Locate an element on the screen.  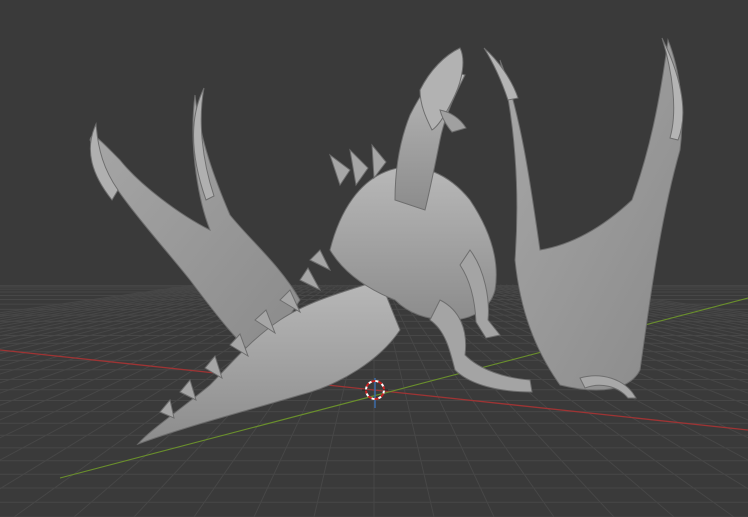
right-wing-tip is located at coordinates (501, 74).